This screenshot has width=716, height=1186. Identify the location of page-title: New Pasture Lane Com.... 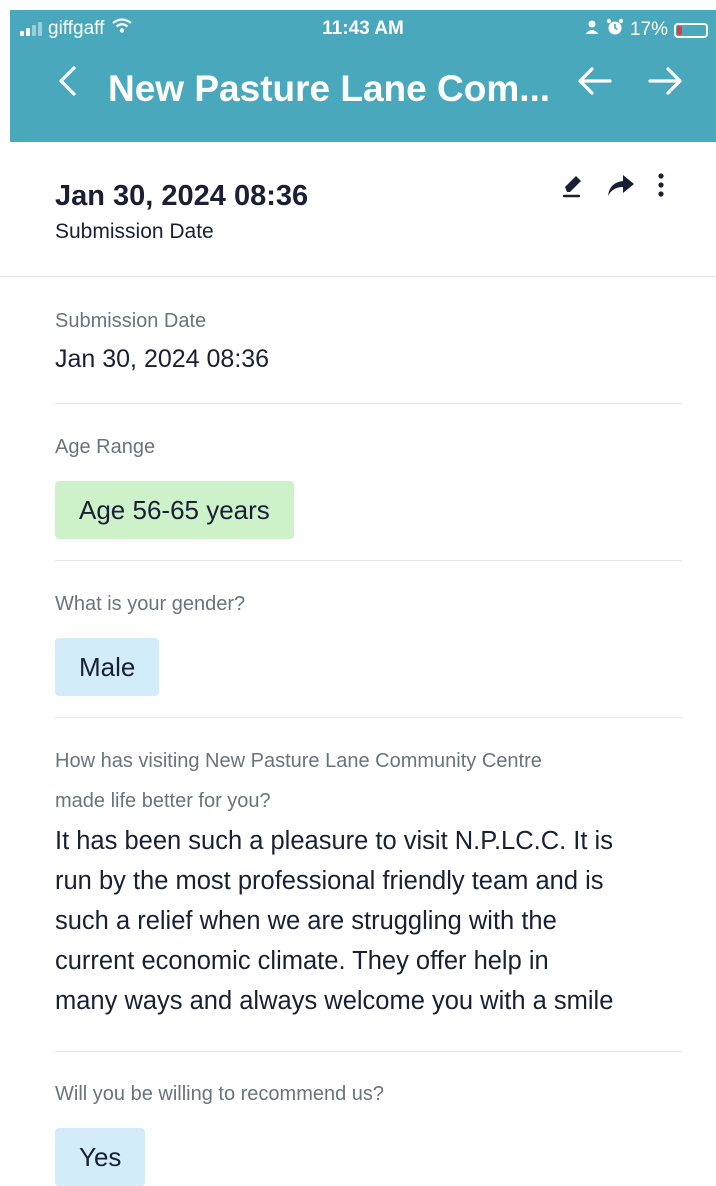
(329, 88).